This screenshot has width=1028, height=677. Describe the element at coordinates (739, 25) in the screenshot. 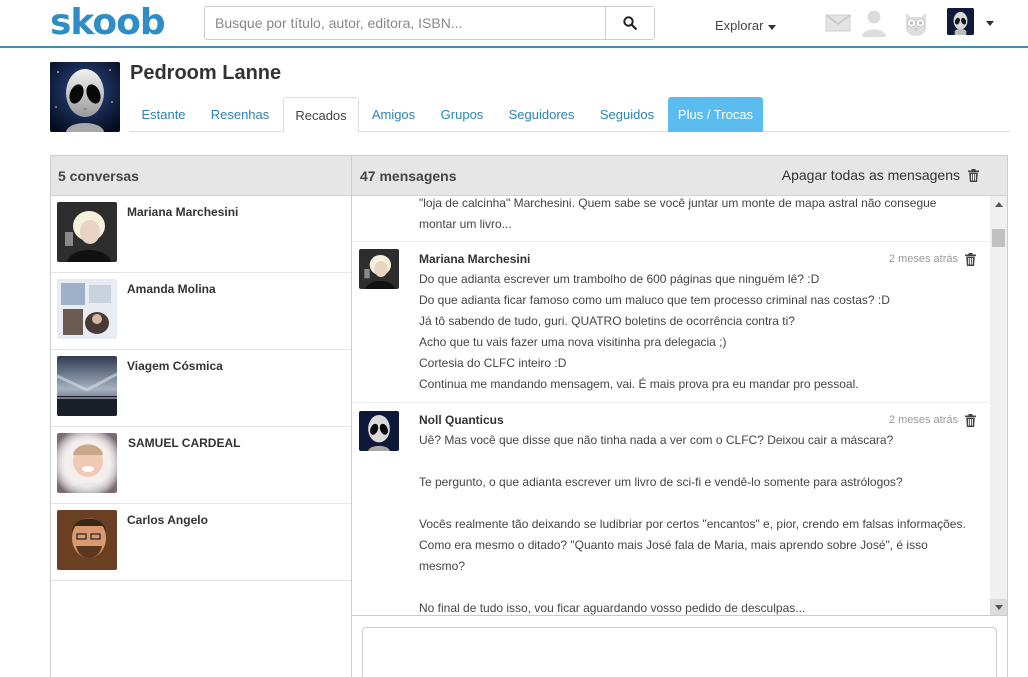

I see `explore-label: Explorar` at that location.